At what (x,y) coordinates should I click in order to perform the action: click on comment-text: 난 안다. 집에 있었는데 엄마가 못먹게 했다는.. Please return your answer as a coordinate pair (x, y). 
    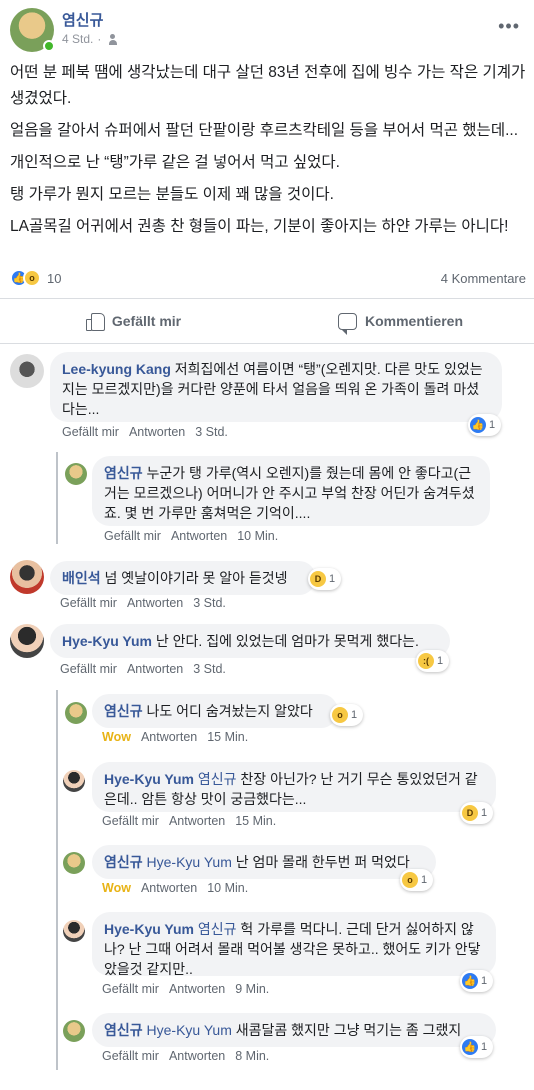
    Looking at the image, I should click on (287, 641).